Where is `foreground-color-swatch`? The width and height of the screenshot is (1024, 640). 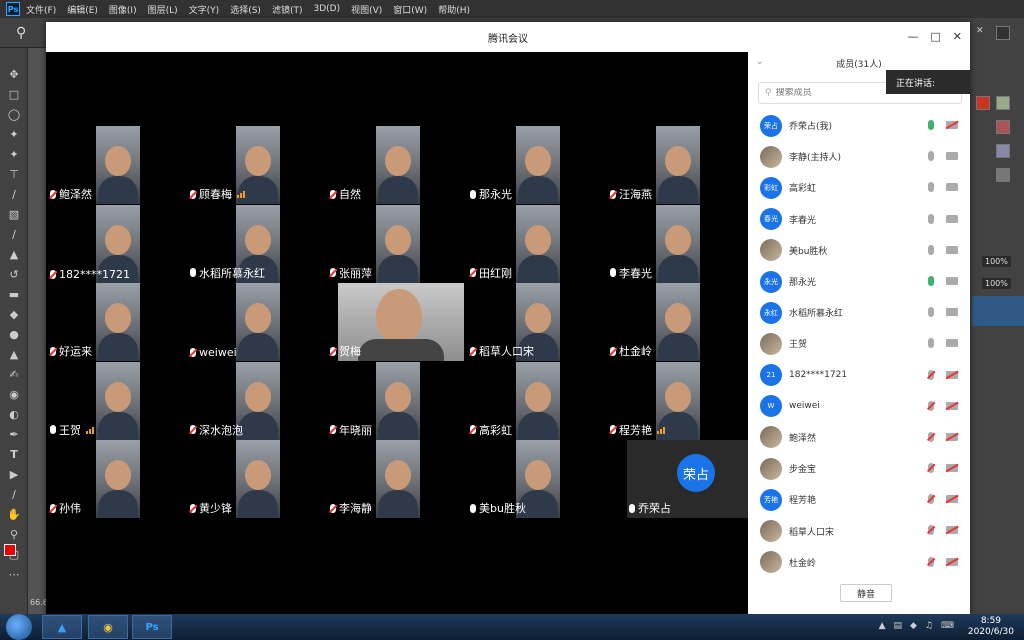
foreground-color-swatch is located at coordinates (10, 550).